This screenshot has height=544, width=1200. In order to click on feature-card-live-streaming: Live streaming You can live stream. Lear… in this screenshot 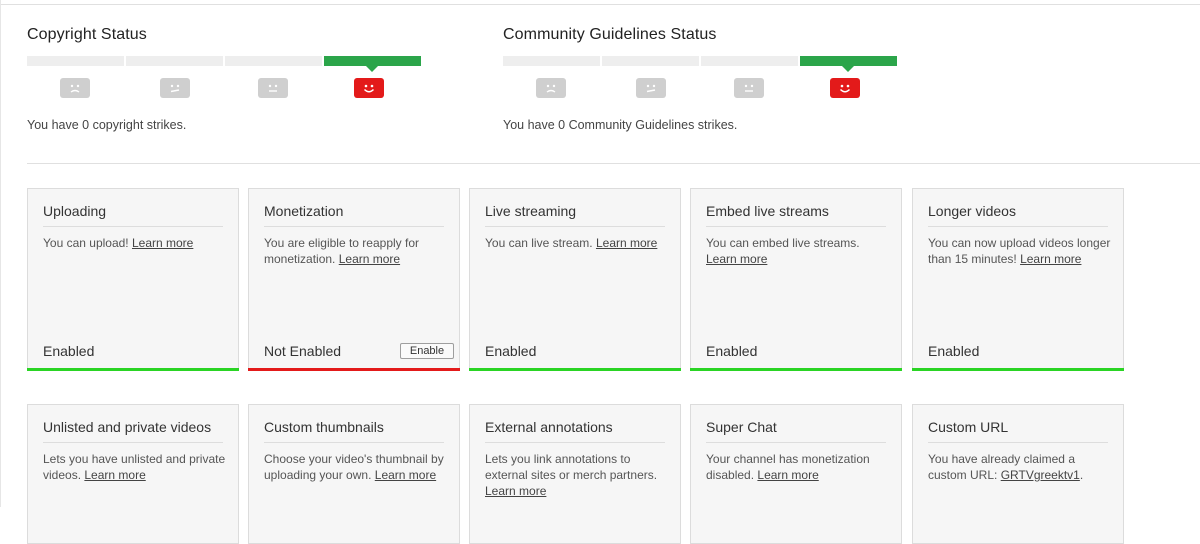, I will do `click(575, 279)`.